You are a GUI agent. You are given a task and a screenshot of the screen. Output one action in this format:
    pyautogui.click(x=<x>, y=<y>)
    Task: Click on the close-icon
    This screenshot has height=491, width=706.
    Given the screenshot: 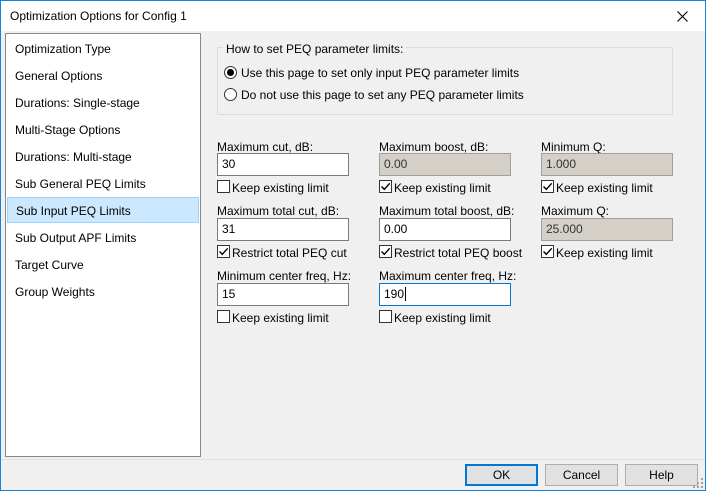 What is the action you would take?
    pyautogui.click(x=682, y=16)
    